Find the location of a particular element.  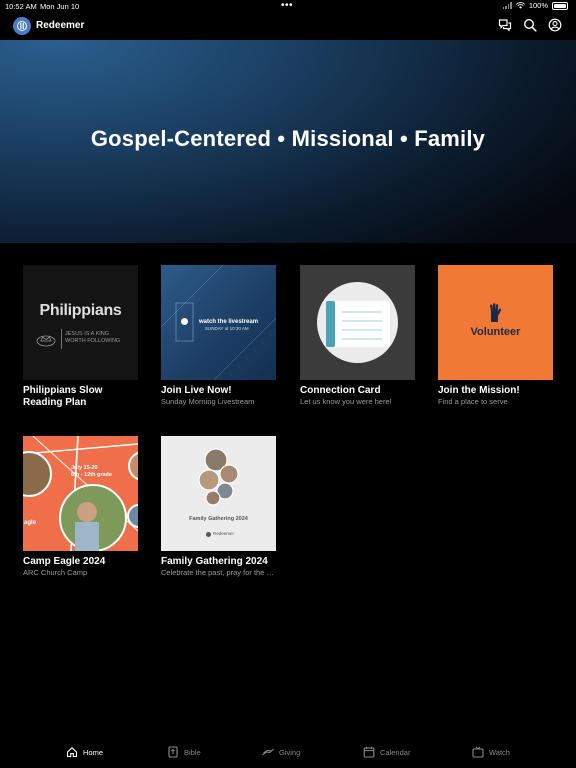

bible-icon is located at coordinates (173, 752).